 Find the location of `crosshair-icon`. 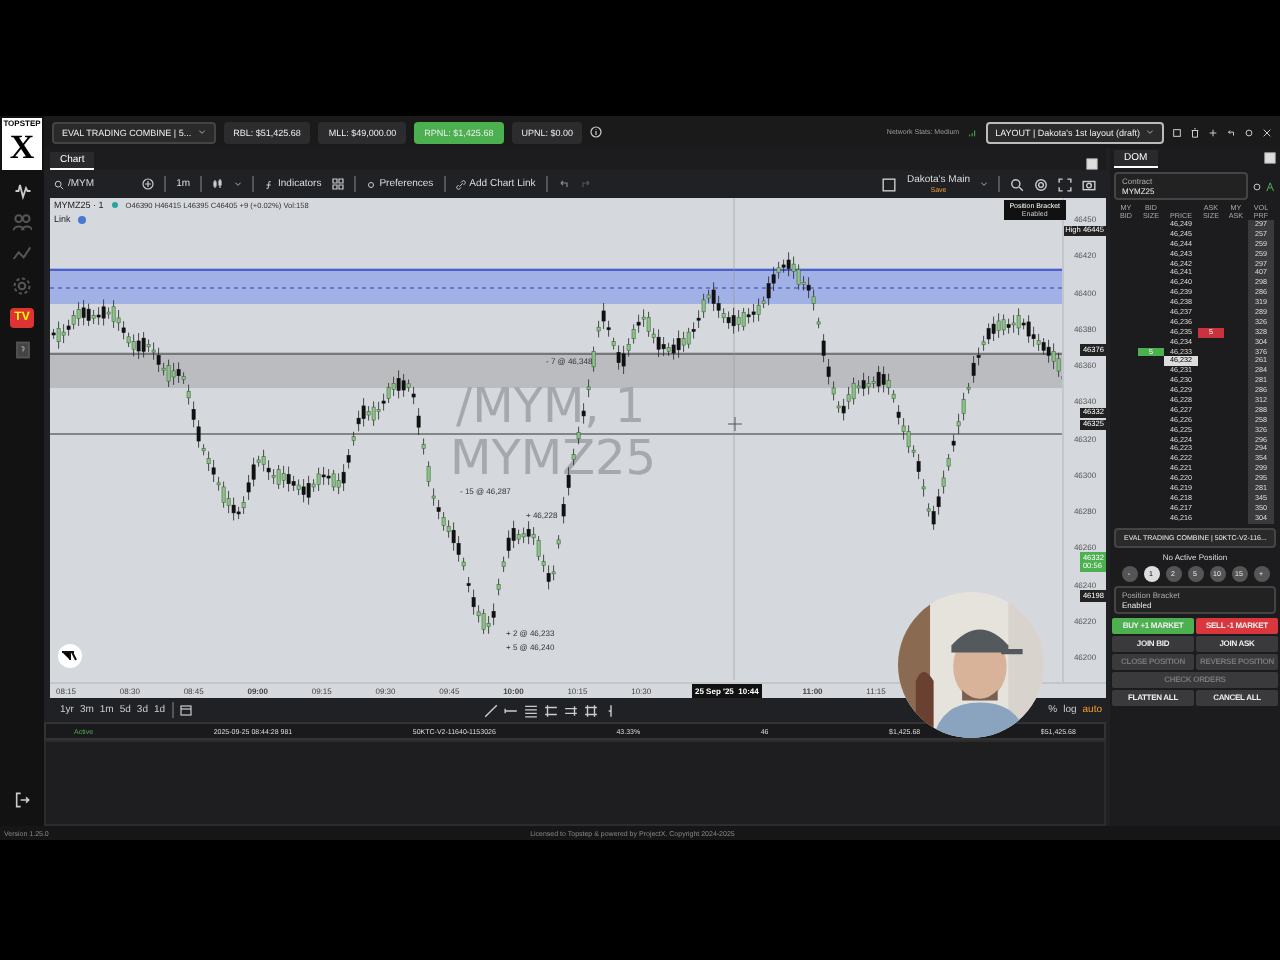

crosshair-icon is located at coordinates (735, 424).